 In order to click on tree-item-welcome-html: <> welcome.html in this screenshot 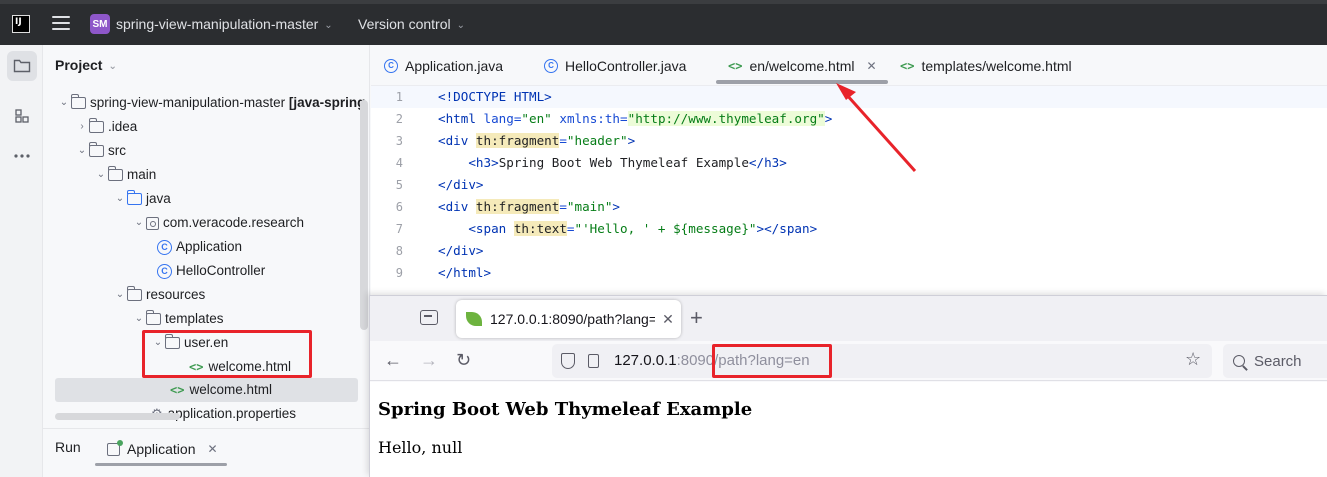, I will do `click(206, 390)`.